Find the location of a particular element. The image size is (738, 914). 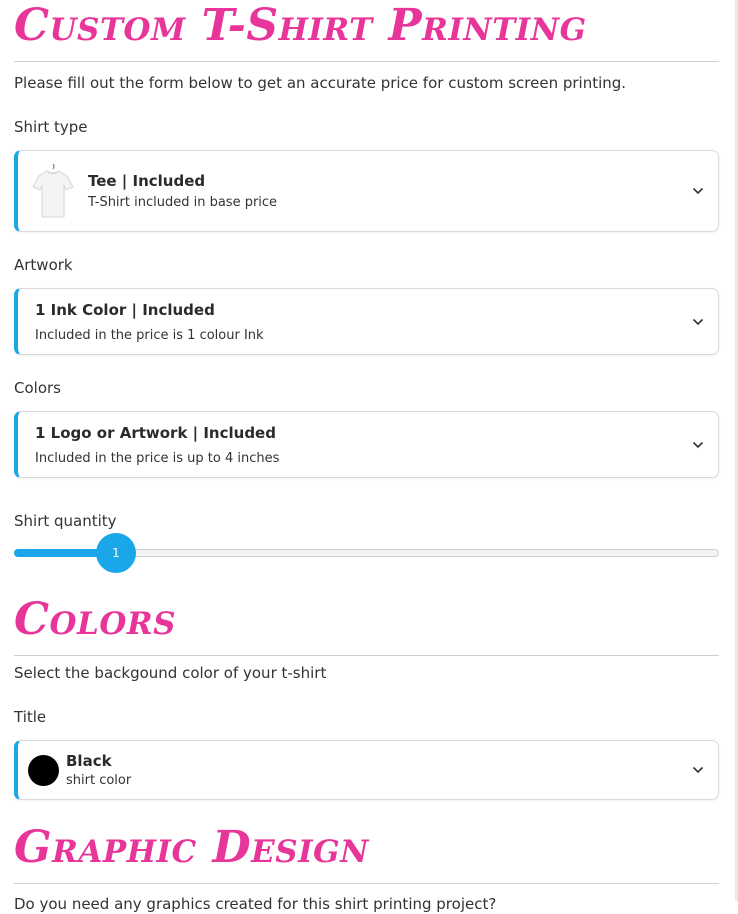

color-swatch is located at coordinates (43, 770).